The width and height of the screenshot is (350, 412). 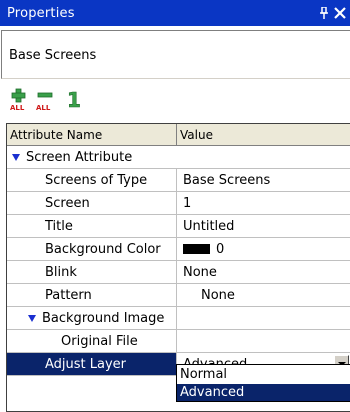 I want to click on one-icon: 1, so click(x=73, y=100).